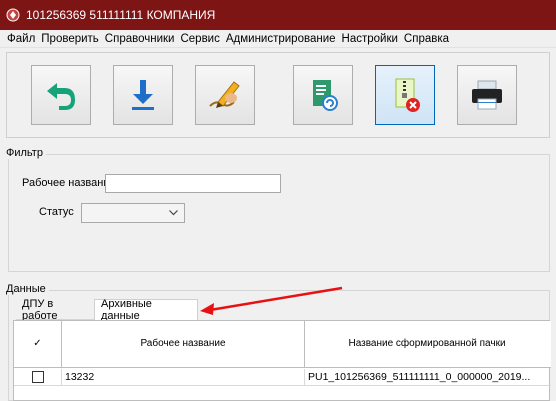 The width and height of the screenshot is (556, 401). Describe the element at coordinates (121, 15) in the screenshot. I see `window-title: 101256369 511111111 КОМПАНИЯ` at that location.